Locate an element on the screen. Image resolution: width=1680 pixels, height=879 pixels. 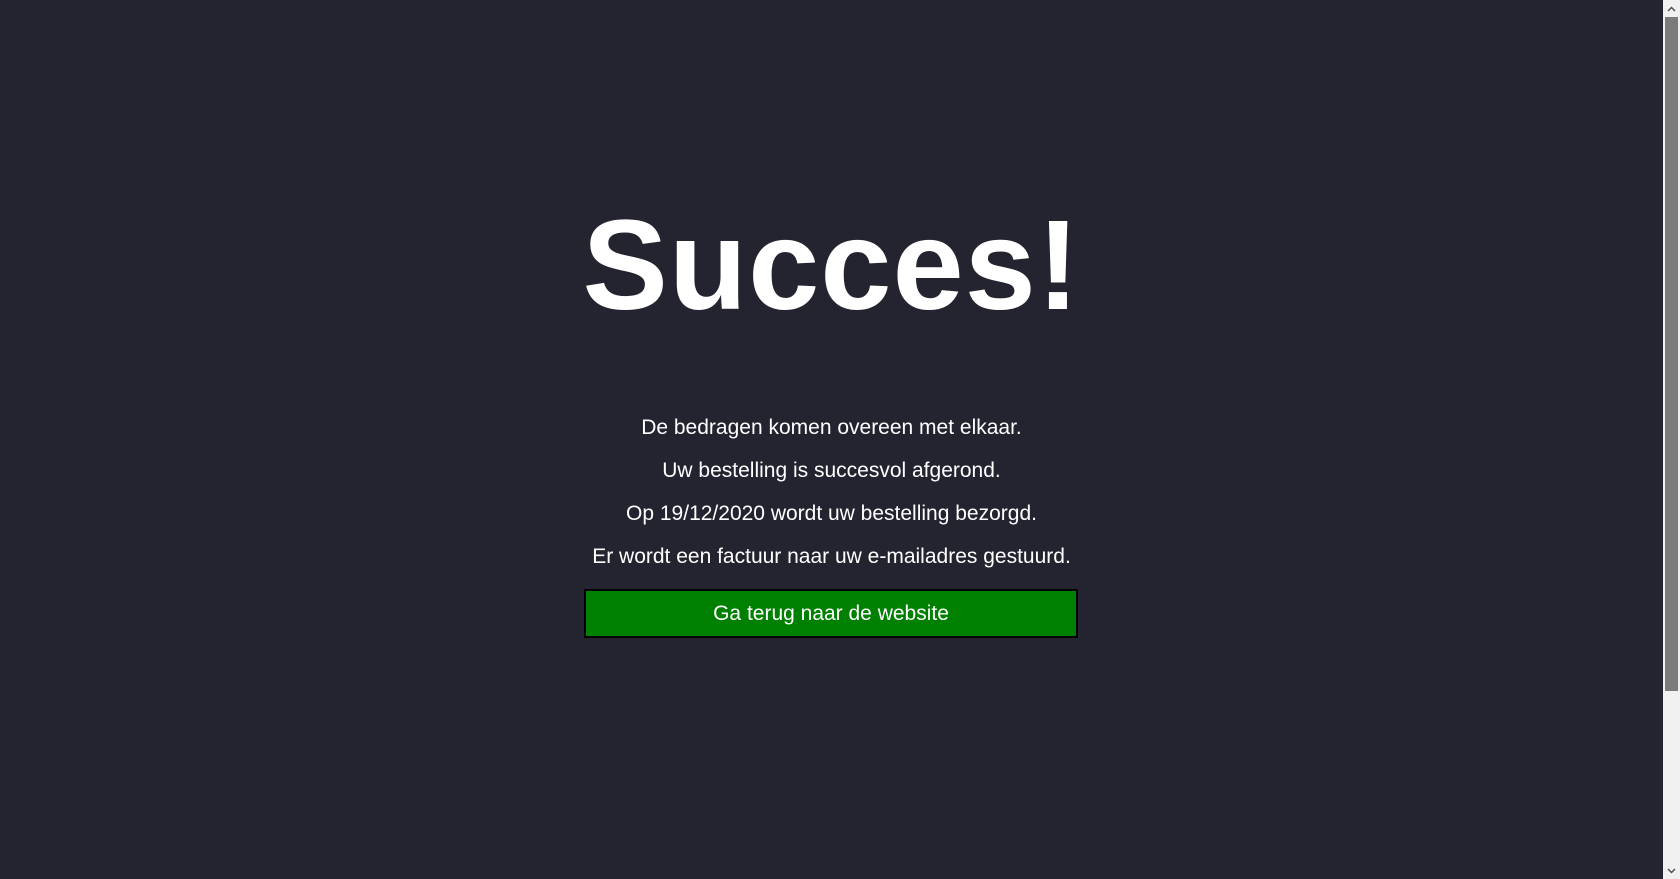
back-to-website-button: Ga terug naar de website is located at coordinates (831, 613).